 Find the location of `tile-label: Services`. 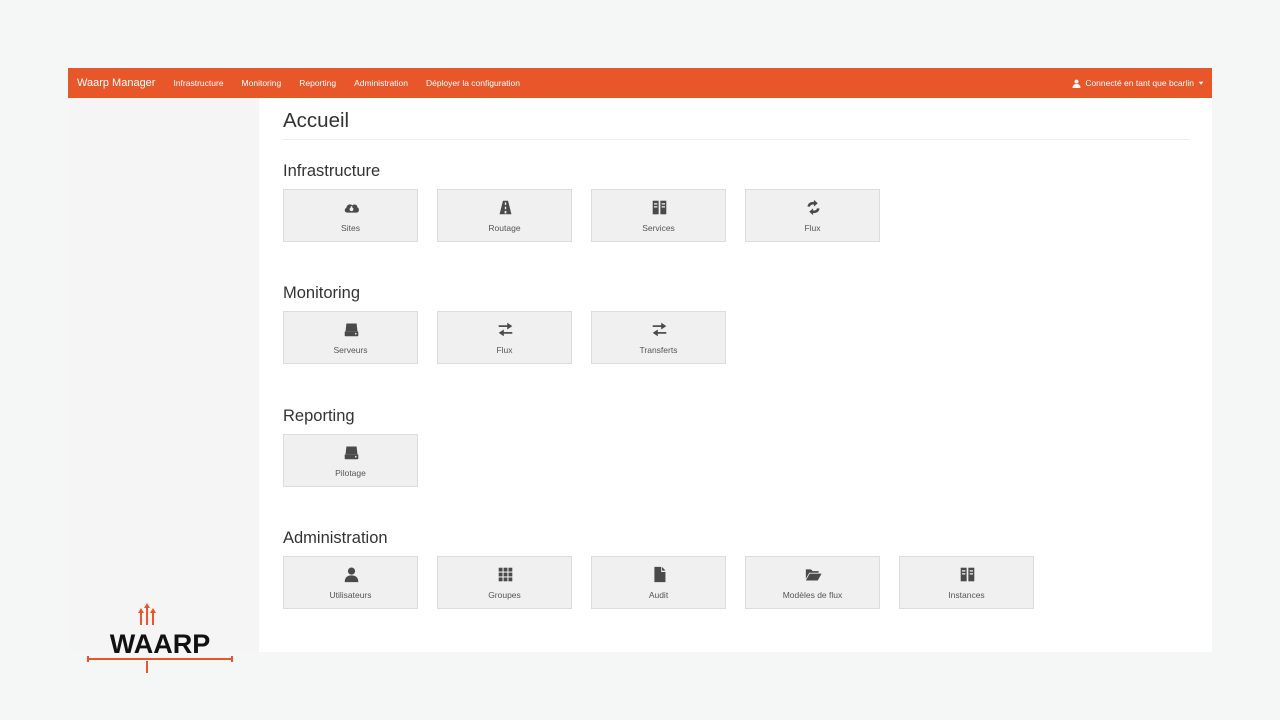

tile-label: Services is located at coordinates (658, 228).